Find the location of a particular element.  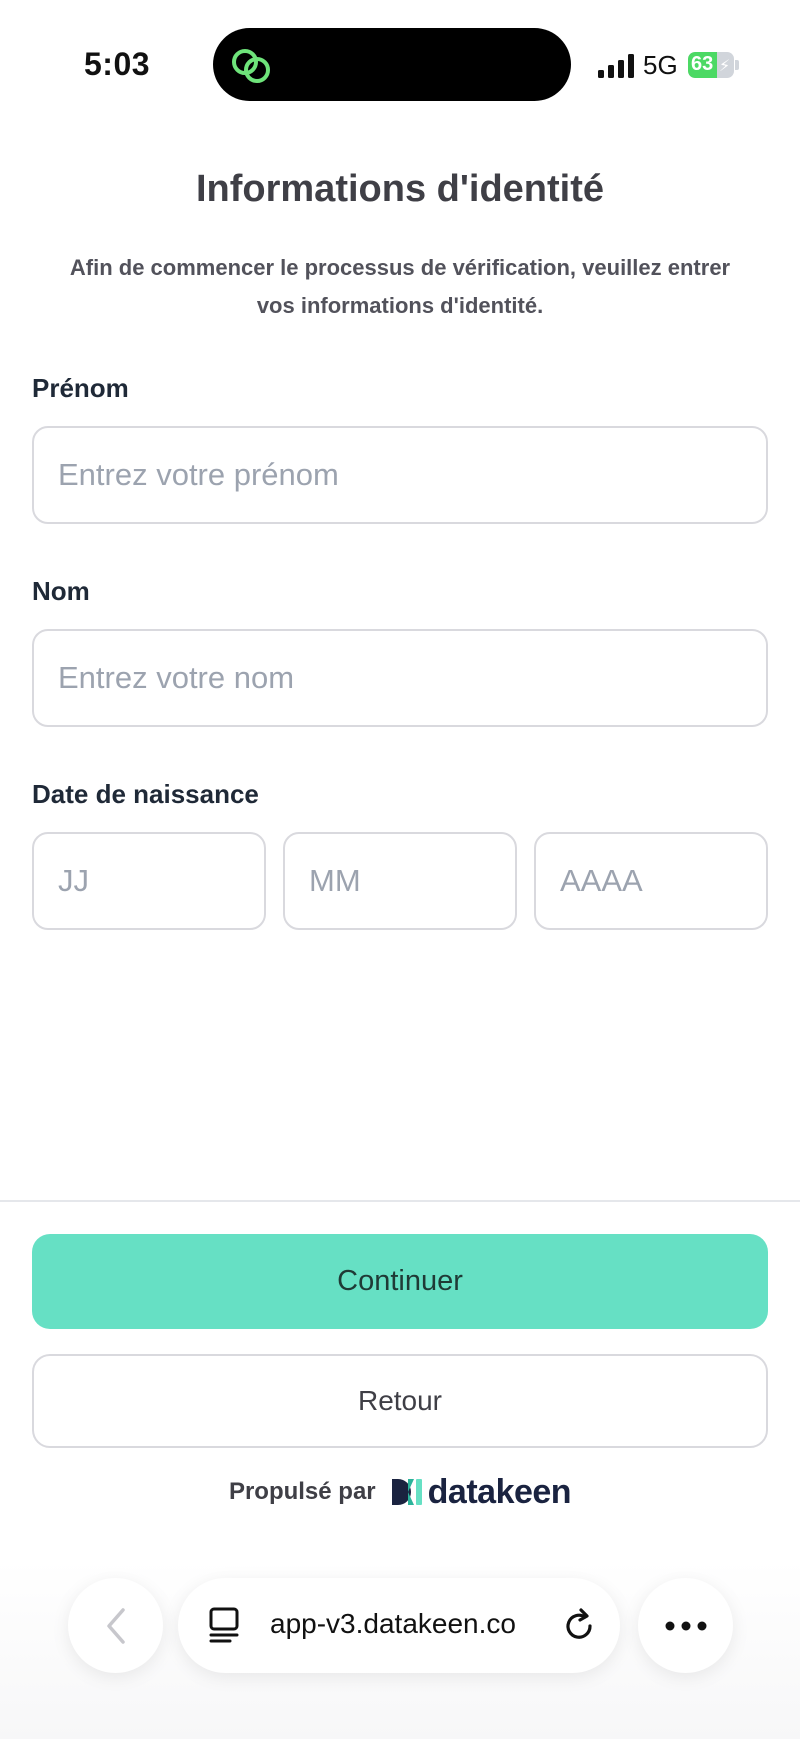

reload-icon is located at coordinates (579, 1625).